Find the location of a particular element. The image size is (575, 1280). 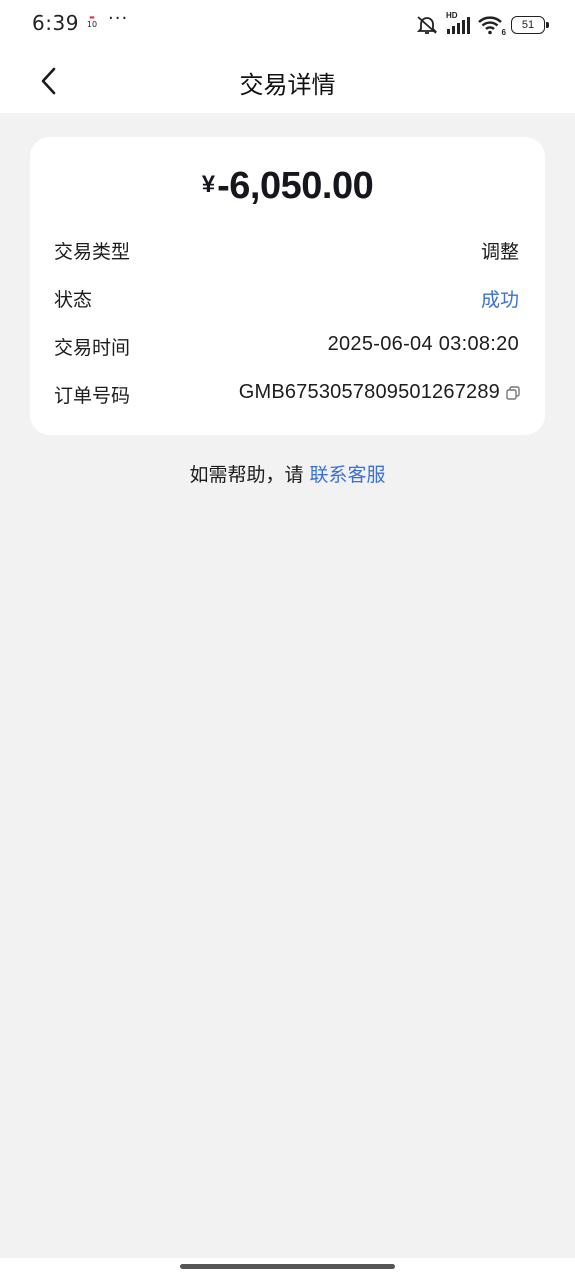

transaction-time-value: 2025-06-04 03:08:20 is located at coordinates (423, 344).